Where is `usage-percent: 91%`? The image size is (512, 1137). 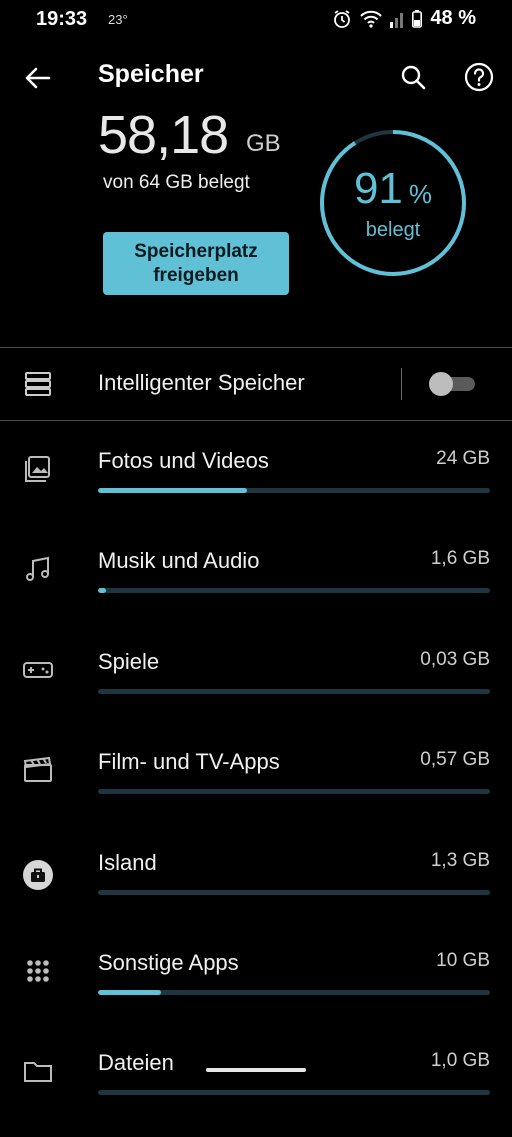
usage-percent: 91% is located at coordinates (393, 189).